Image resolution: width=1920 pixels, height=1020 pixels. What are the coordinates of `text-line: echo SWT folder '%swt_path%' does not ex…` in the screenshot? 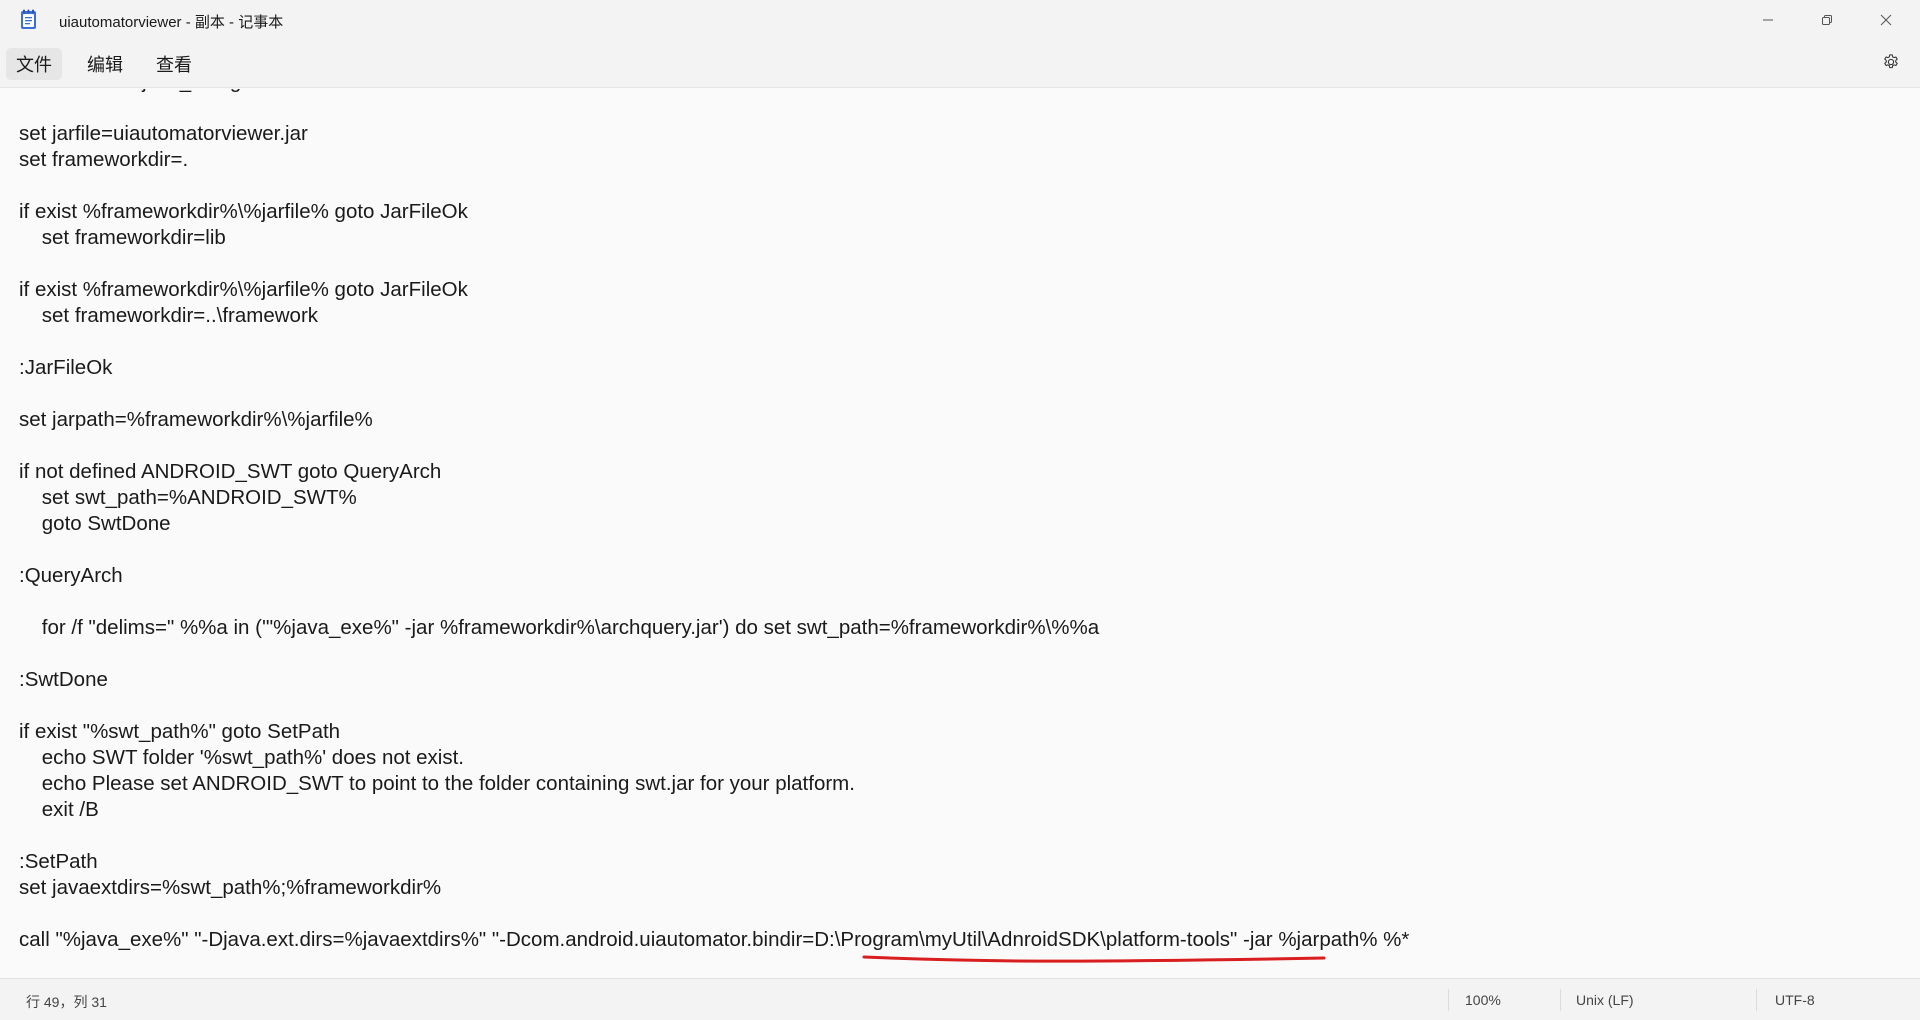 It's located at (714, 758).